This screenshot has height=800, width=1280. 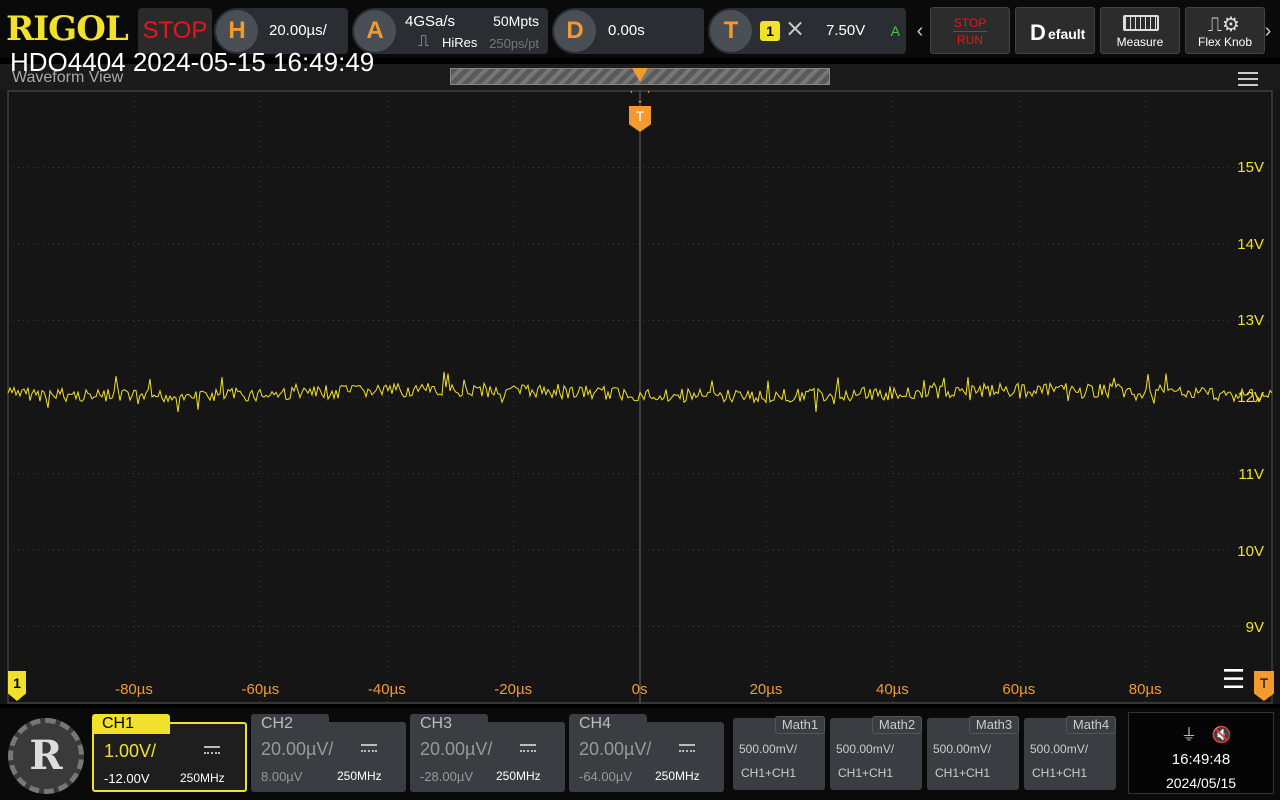 I want to click on channel-panel-ch2: CH2 20.00µV/8.00µV 250MHz, so click(x=328, y=753).